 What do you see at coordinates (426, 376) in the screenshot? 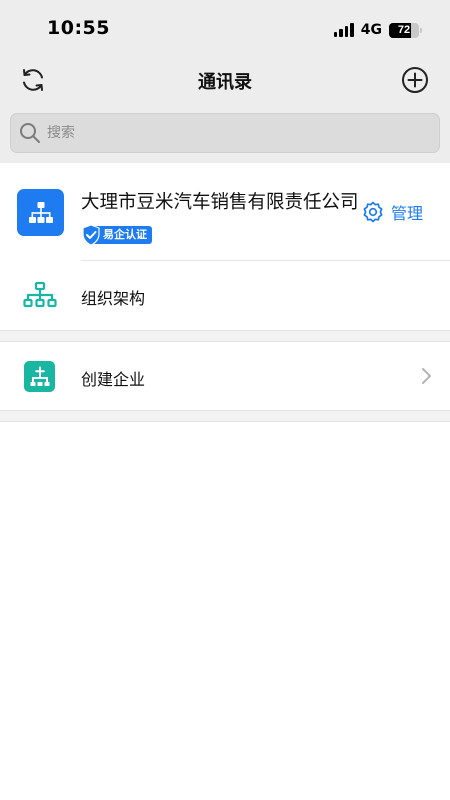
I see `chevron-right-icon` at bounding box center [426, 376].